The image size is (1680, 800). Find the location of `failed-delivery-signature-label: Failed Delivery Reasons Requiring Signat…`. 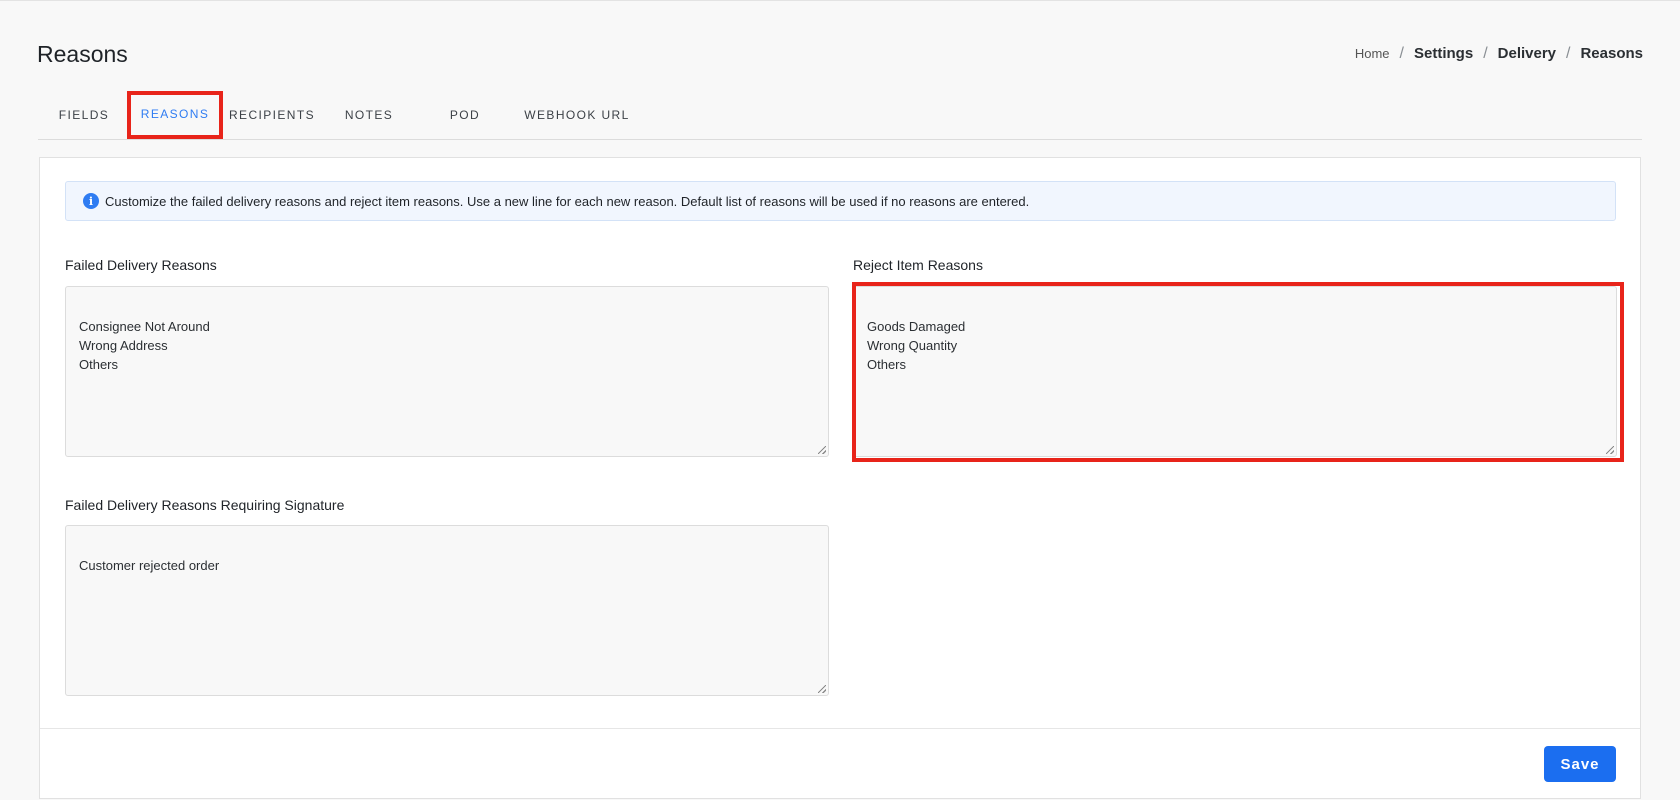

failed-delivery-signature-label: Failed Delivery Reasons Requiring Signat… is located at coordinates (205, 505).